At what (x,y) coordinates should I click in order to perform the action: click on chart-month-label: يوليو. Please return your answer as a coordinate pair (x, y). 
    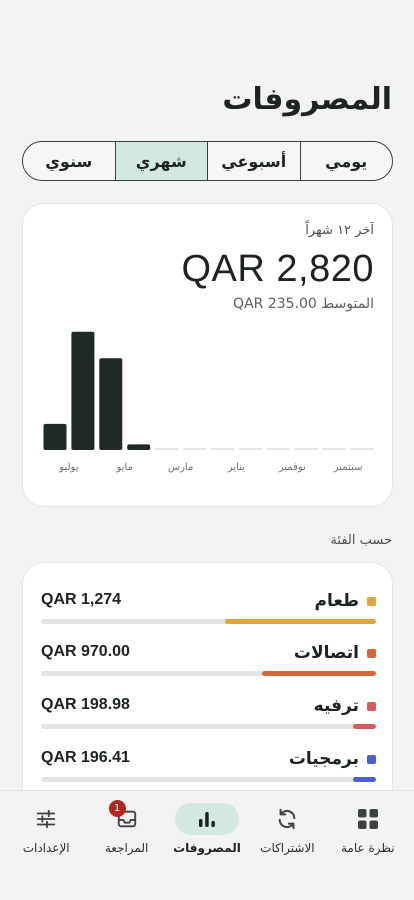
    Looking at the image, I should click on (68, 467).